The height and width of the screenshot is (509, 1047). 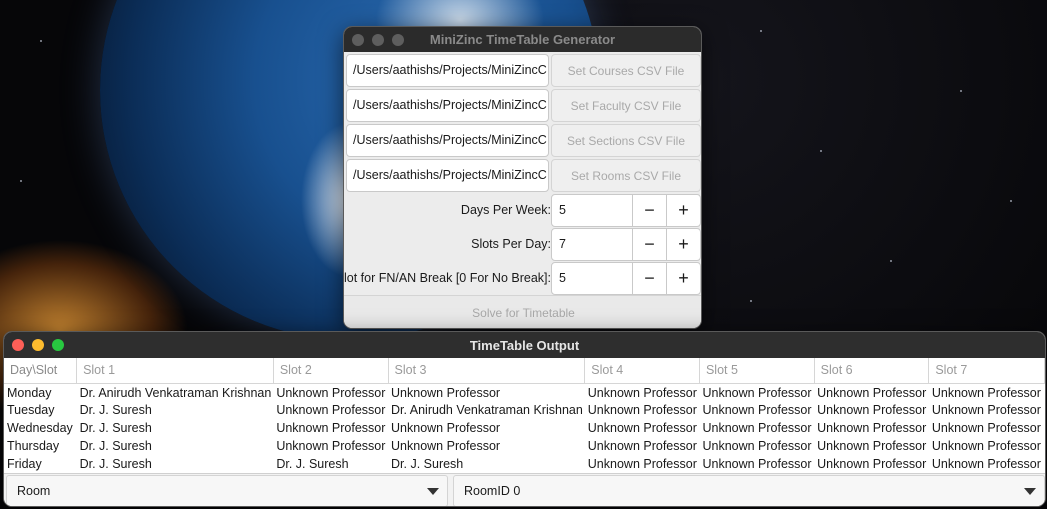 I want to click on courses-path-field: /Users/aathishs/Projects/MiniZincC, so click(x=447, y=70).